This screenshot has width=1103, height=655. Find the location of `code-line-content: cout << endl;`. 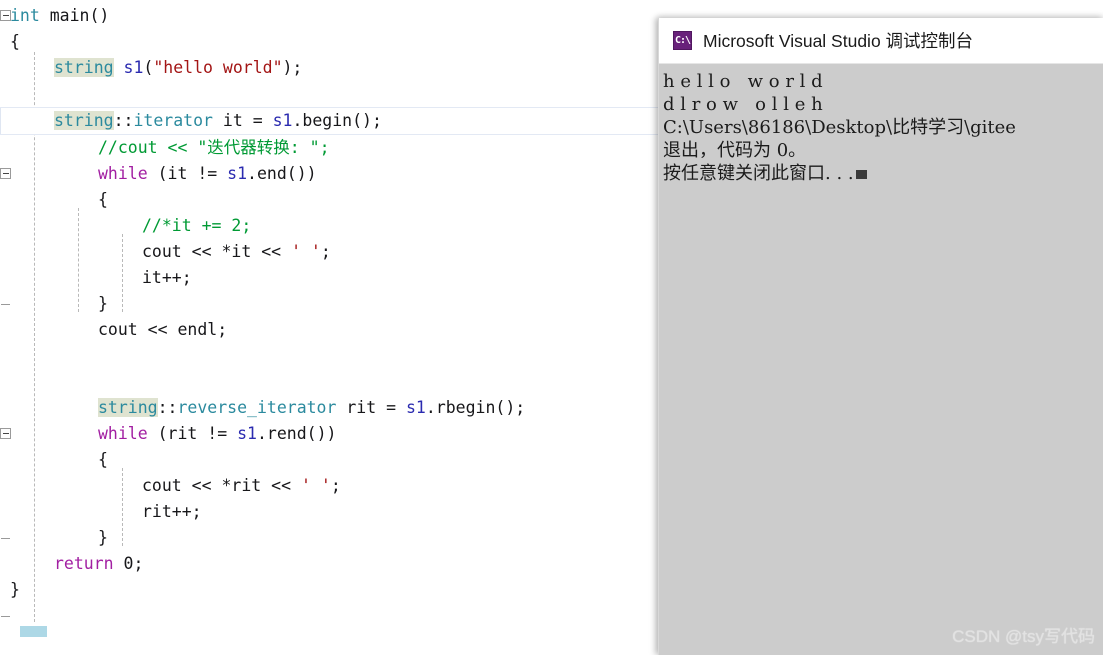

code-line-content: cout << endl; is located at coordinates (162, 330).